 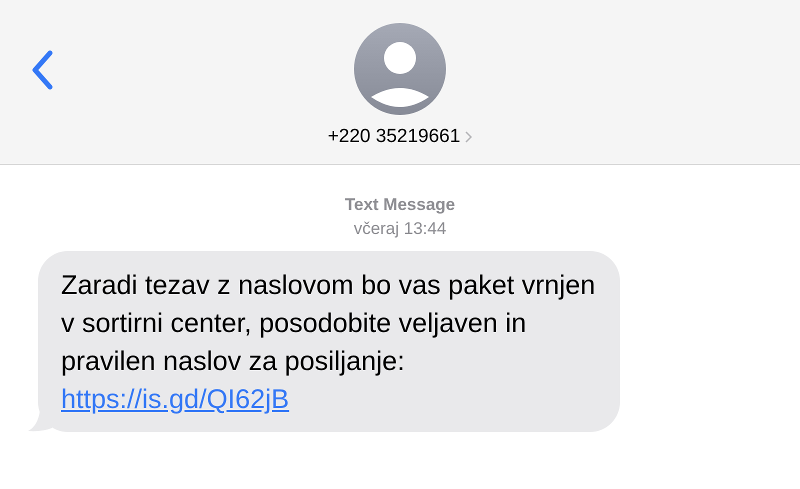 I want to click on chevron-right-icon, so click(x=468, y=137).